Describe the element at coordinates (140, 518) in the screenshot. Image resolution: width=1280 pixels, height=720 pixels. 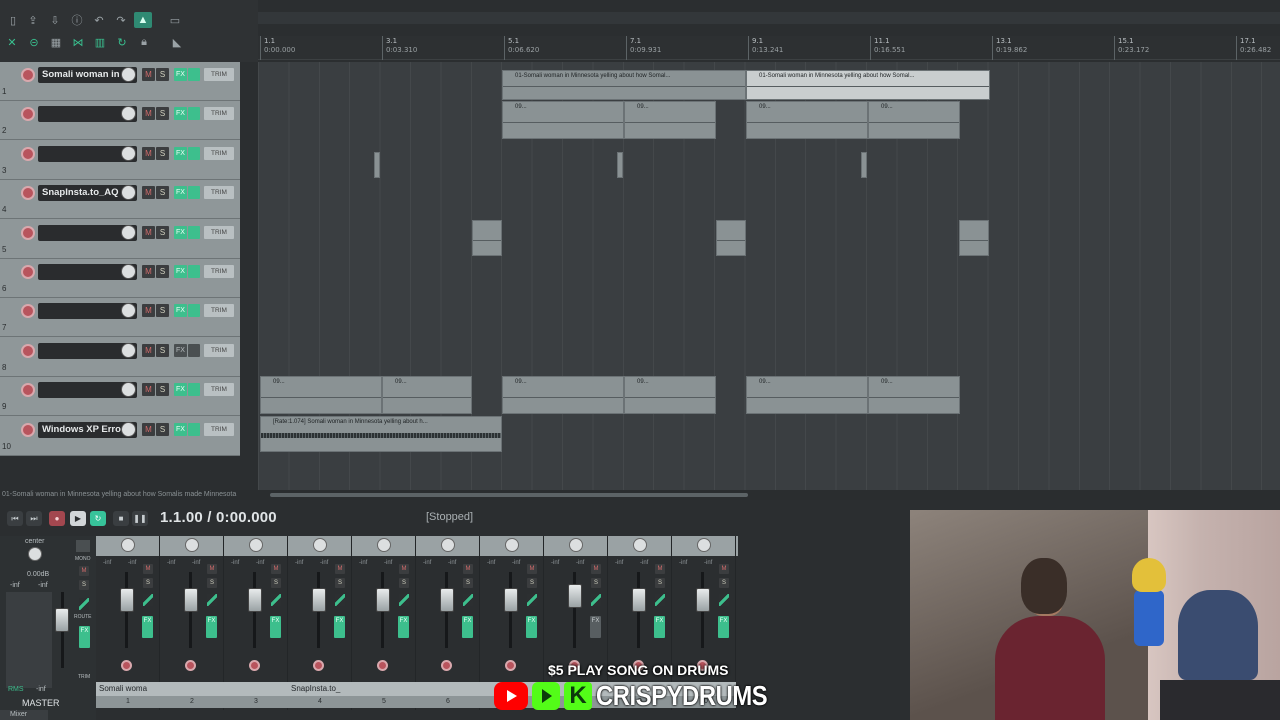
I see `pause-button: ❚❚` at that location.